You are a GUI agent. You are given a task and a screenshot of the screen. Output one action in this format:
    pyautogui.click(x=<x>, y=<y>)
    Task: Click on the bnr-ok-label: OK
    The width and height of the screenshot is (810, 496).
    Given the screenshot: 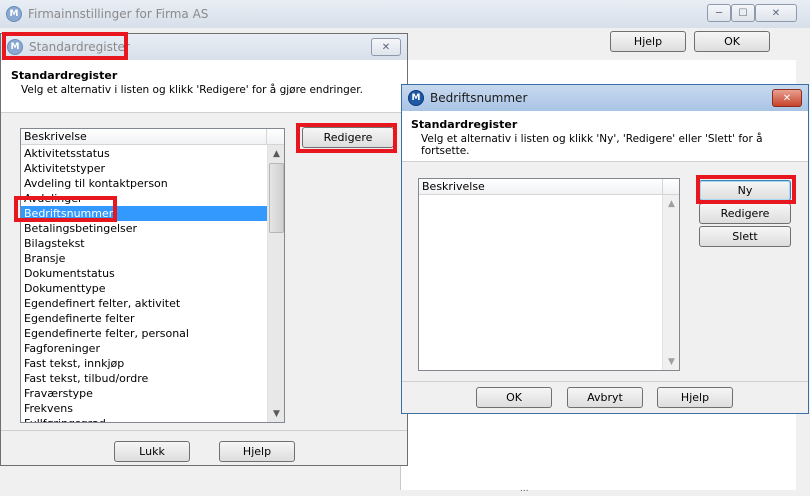 What is the action you would take?
    pyautogui.click(x=514, y=397)
    